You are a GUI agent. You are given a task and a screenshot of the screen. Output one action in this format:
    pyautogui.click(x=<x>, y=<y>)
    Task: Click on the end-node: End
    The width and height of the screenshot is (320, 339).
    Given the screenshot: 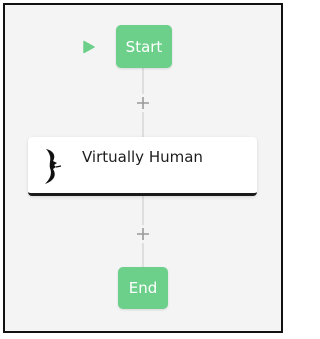 What is the action you would take?
    pyautogui.click(x=143, y=288)
    